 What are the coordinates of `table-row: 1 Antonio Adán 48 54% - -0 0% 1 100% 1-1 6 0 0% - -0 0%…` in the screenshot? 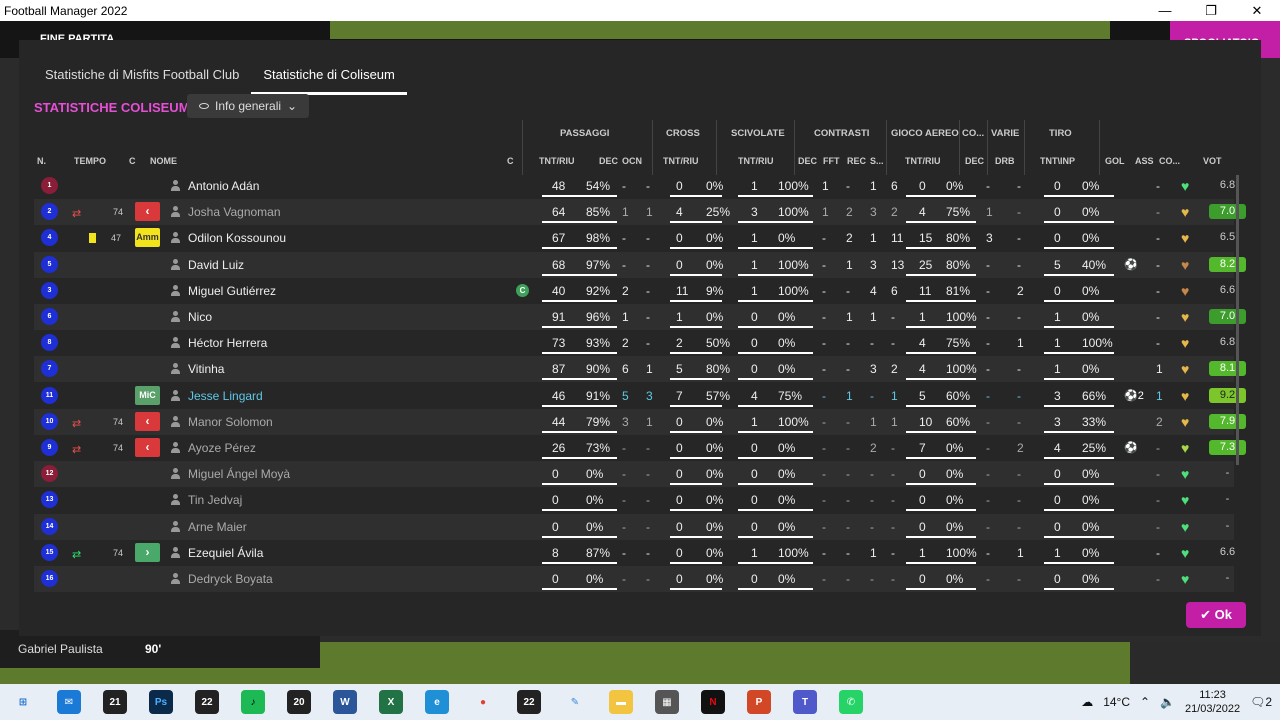 It's located at (634, 186).